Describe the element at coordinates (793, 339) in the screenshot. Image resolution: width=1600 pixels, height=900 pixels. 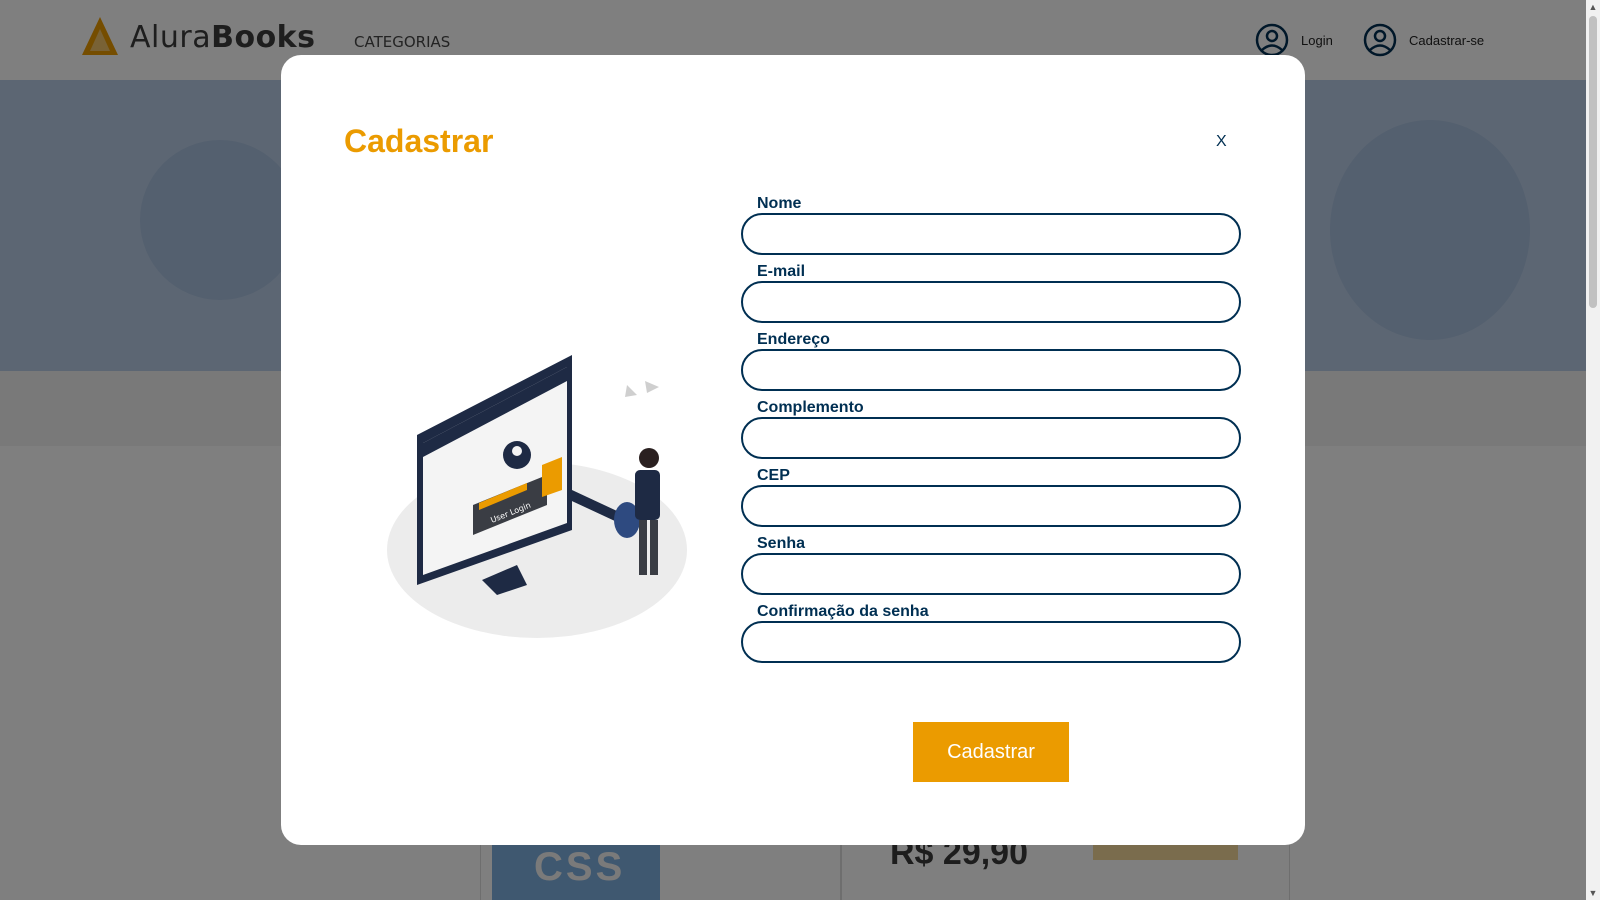
I see `endereco-label: Endereço` at that location.